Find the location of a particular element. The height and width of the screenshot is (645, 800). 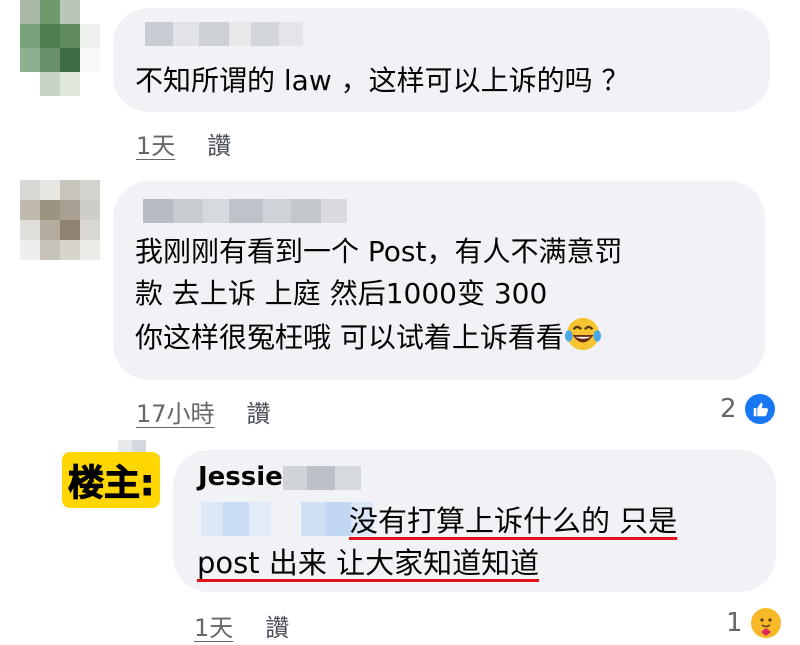

like-icon is located at coordinates (759, 409).